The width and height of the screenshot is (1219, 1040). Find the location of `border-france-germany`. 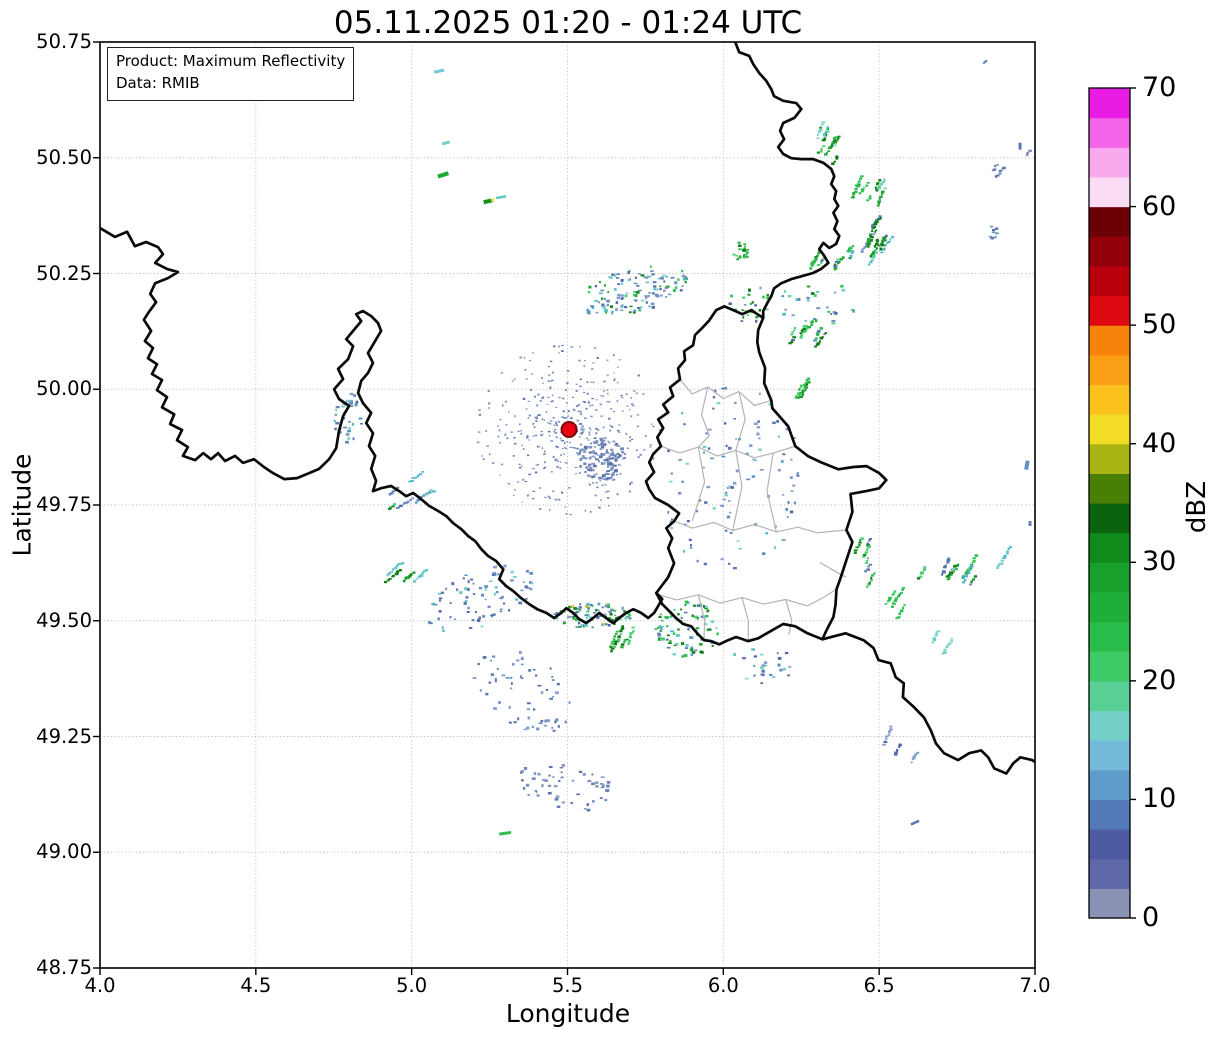

border-france-germany is located at coordinates (928, 703).